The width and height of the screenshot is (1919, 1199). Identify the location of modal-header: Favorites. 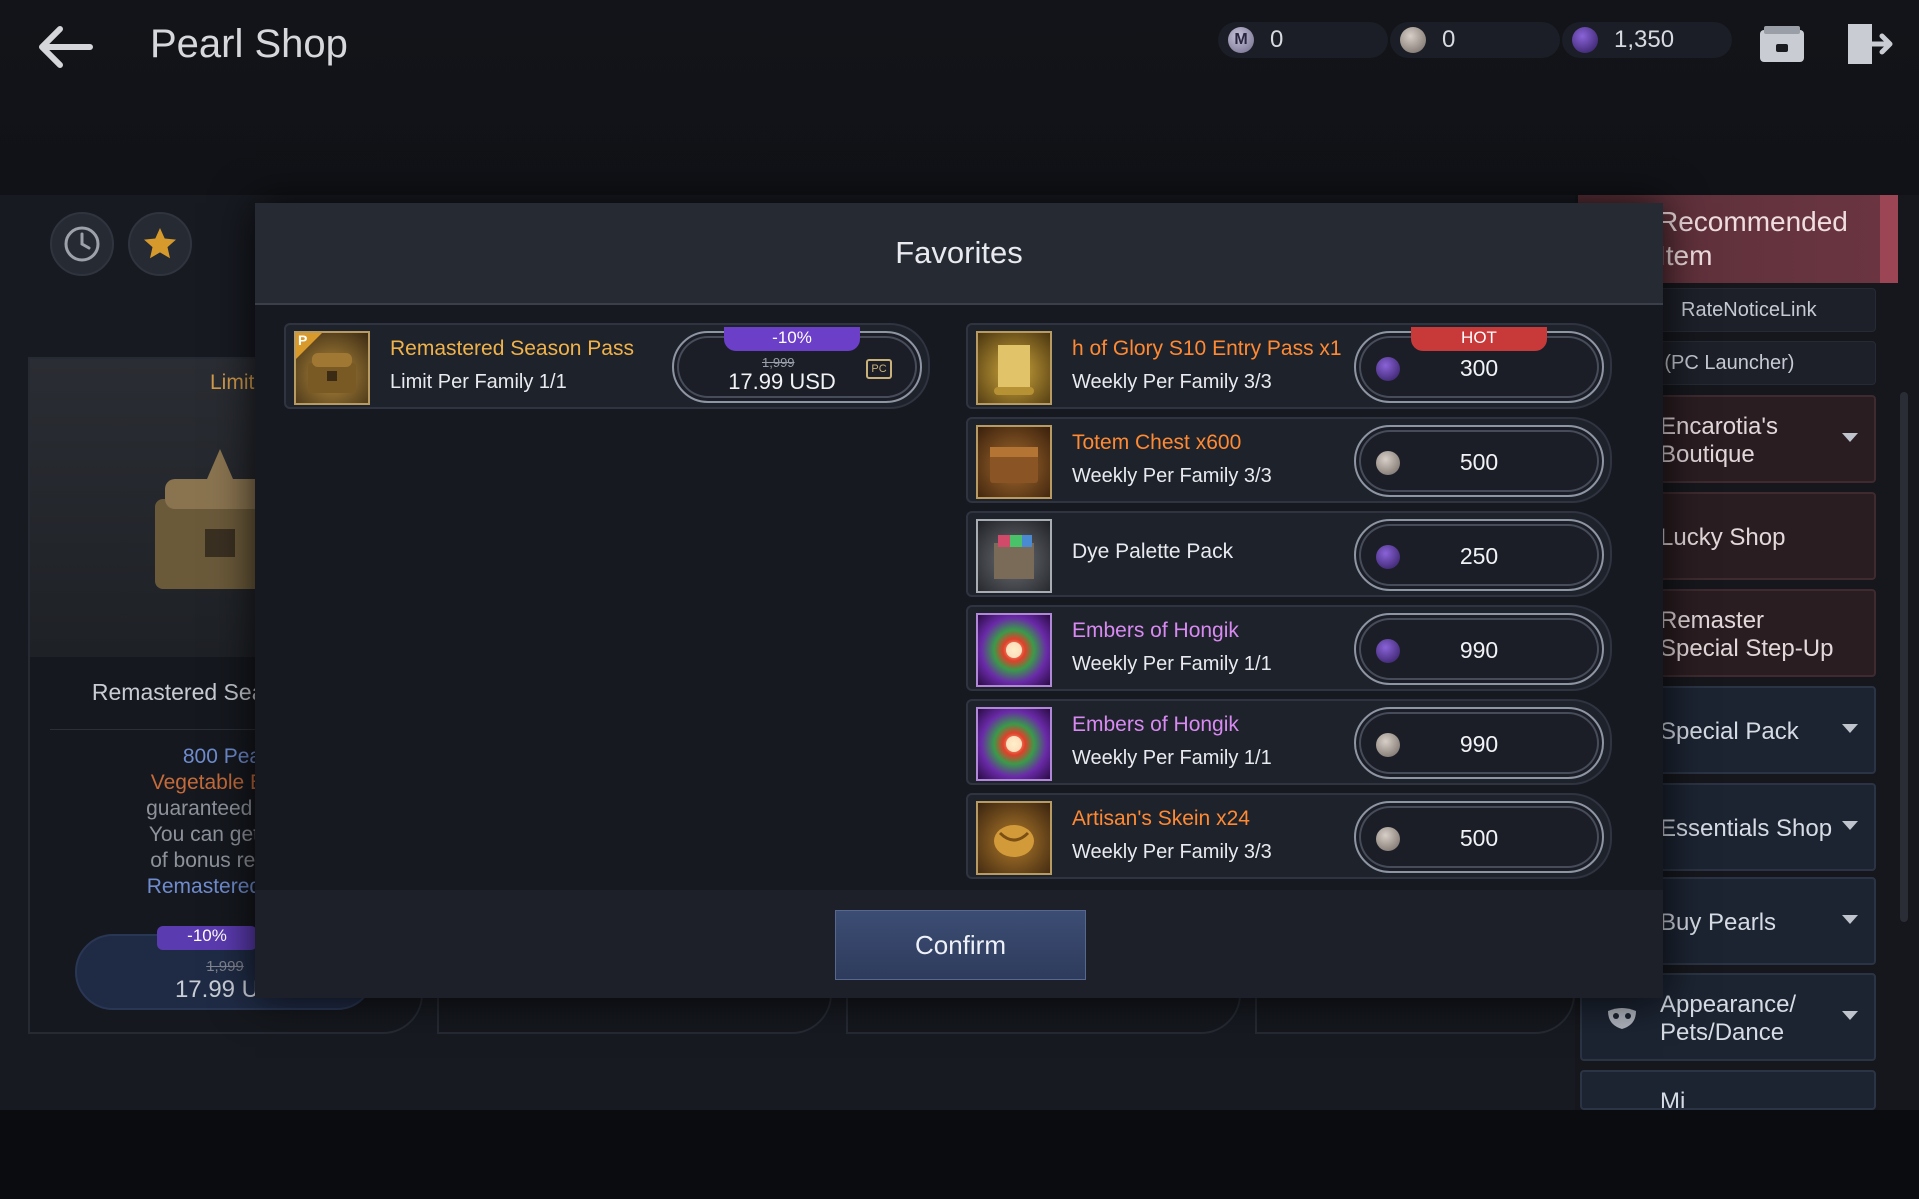
(959, 254).